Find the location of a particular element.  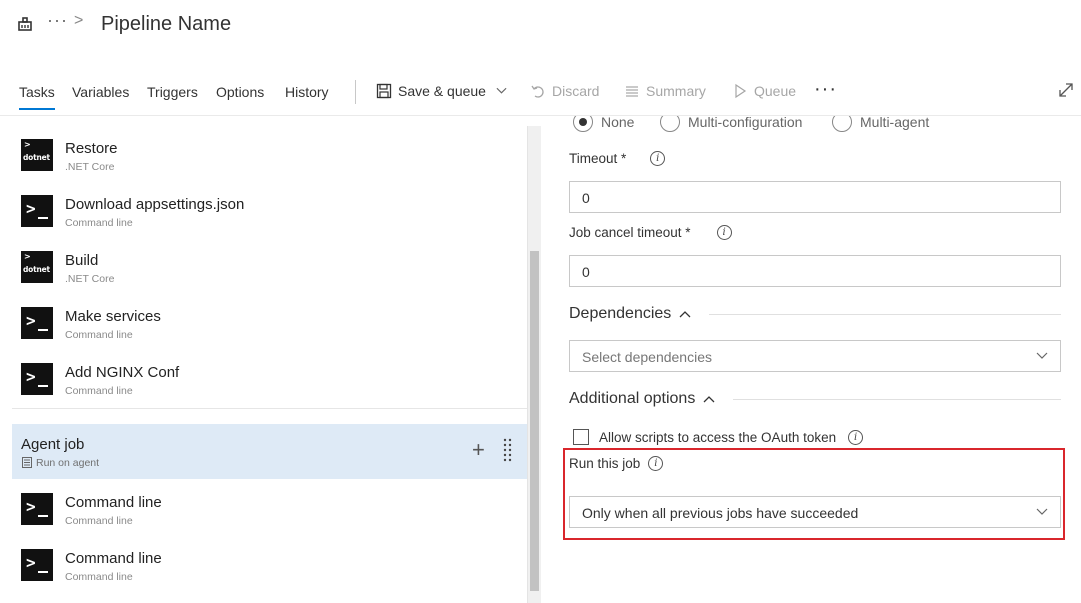

task-name: Build is located at coordinates (82, 260).